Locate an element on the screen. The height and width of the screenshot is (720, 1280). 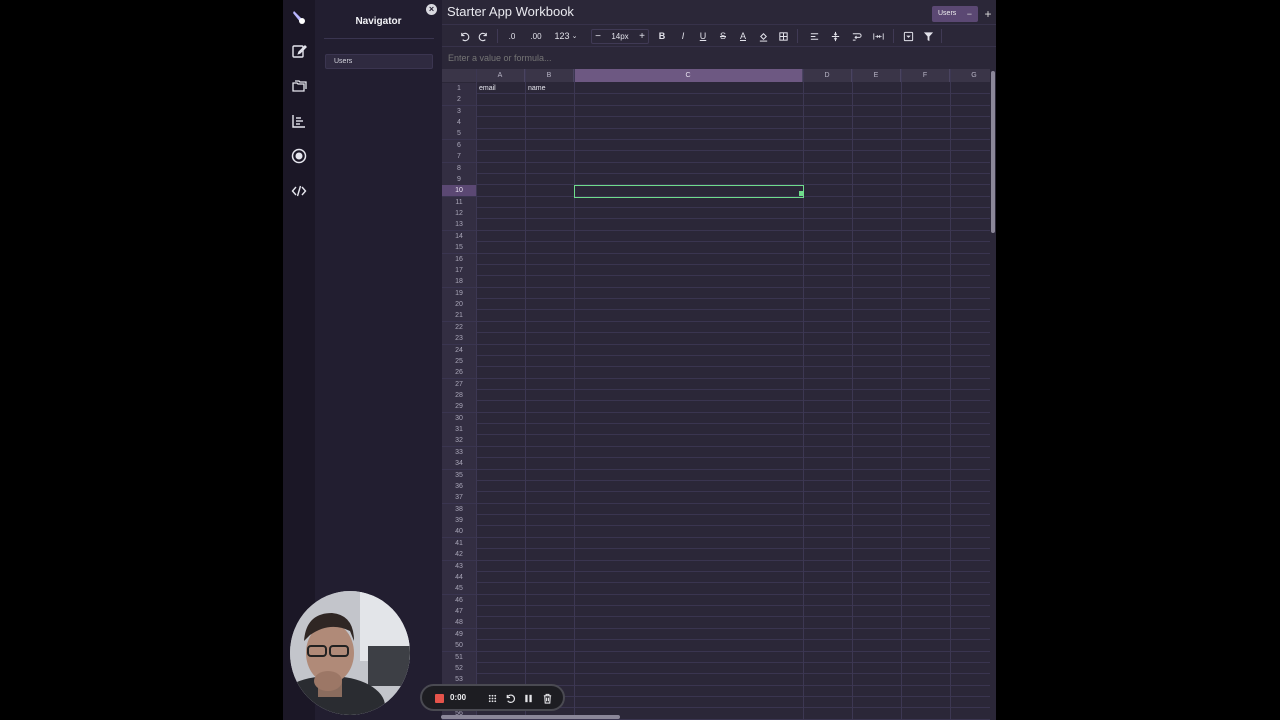
filter-icon is located at coordinates (928, 36).